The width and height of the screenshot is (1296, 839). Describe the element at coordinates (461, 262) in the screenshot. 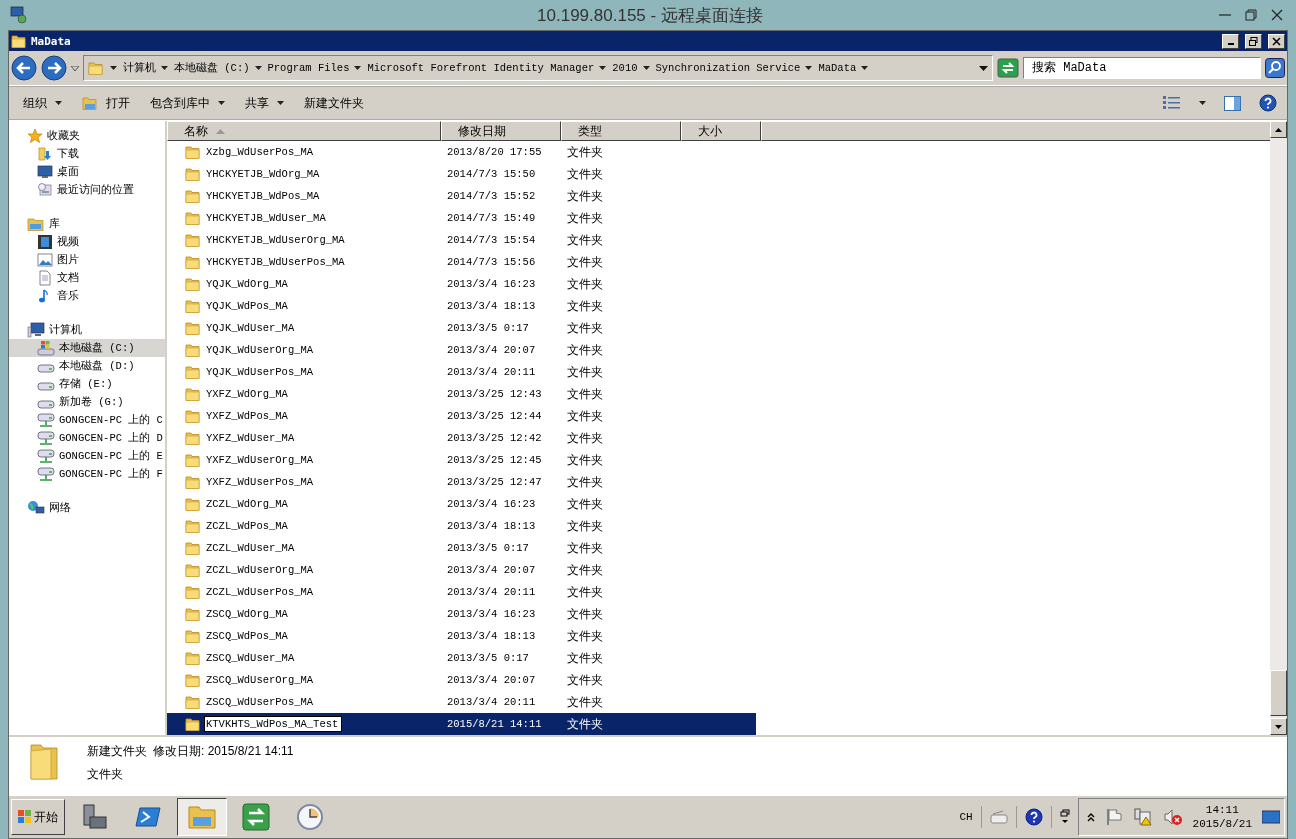

I see `file-row: YHCKYETJB_WdUserPos_MA 2014/7/3 15:56 文件夹` at that location.